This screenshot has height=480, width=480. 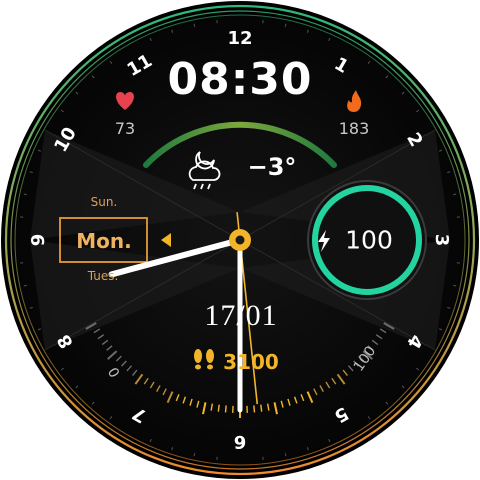 What do you see at coordinates (369, 240) in the screenshot?
I see `battery-level: 100` at bounding box center [369, 240].